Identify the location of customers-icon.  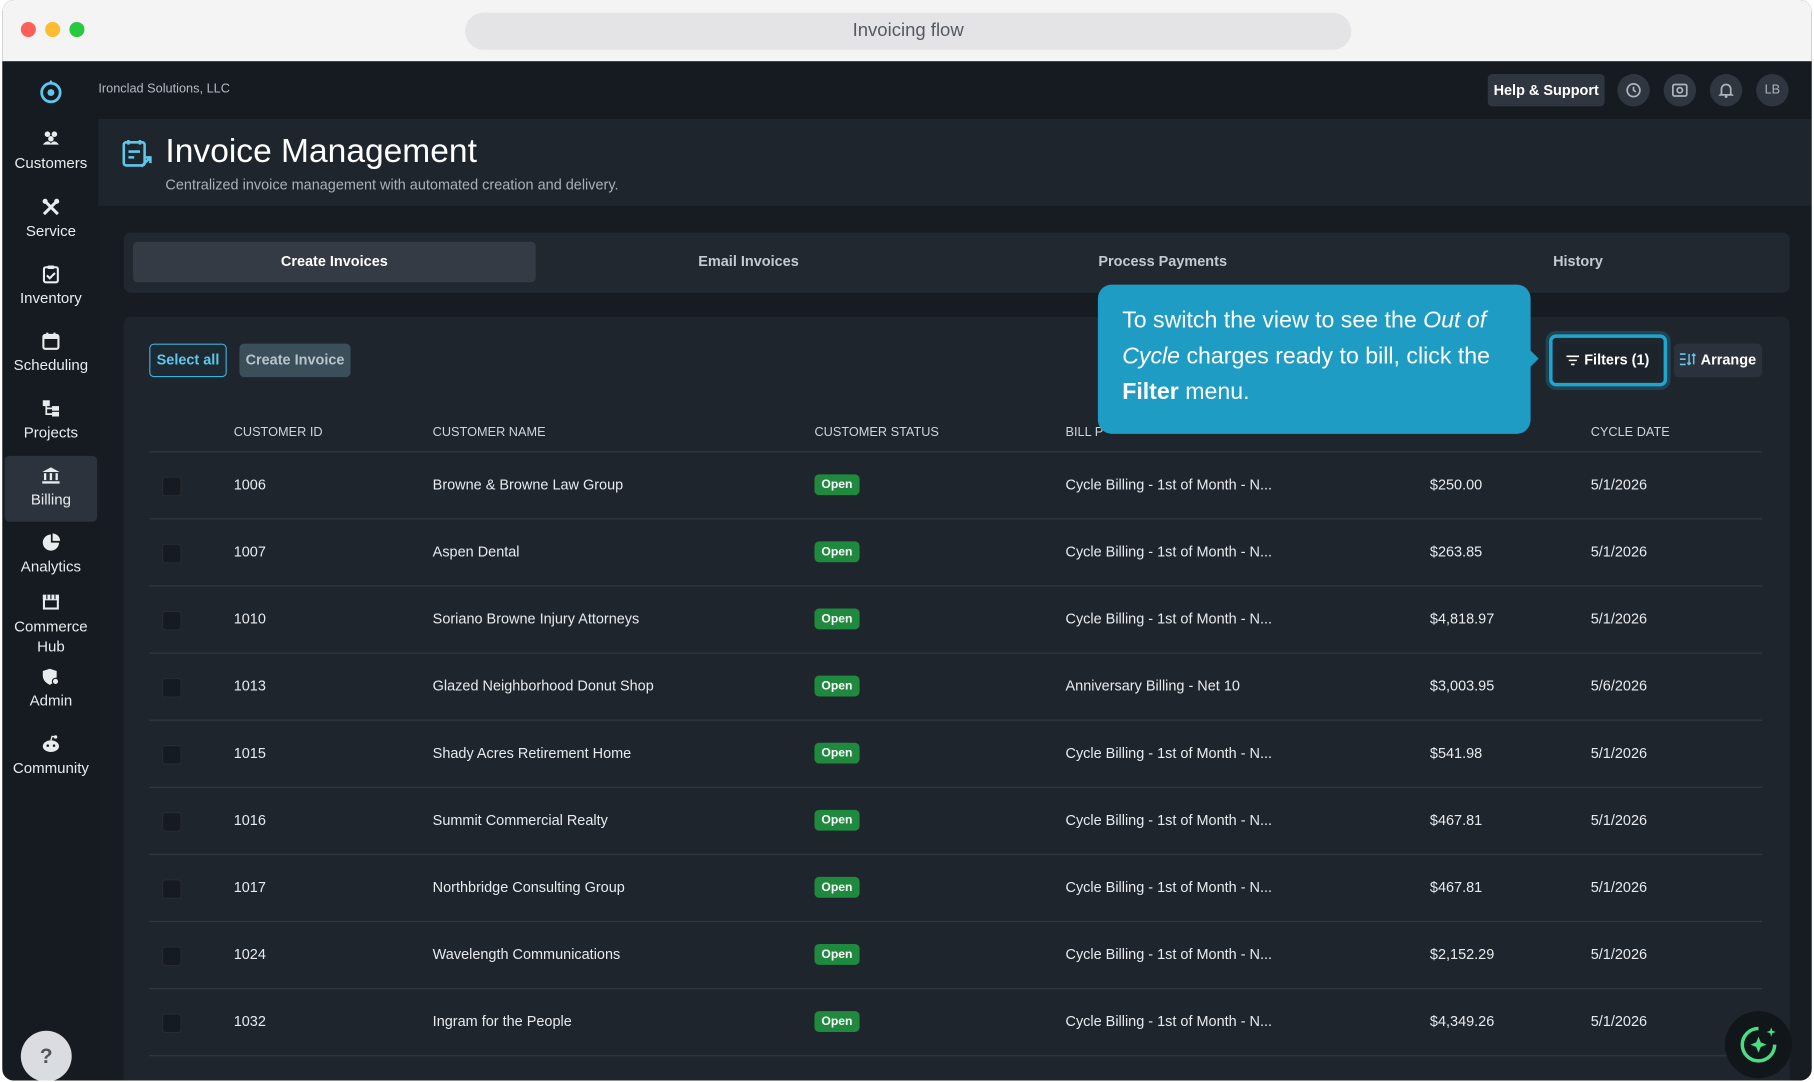
(51, 138).